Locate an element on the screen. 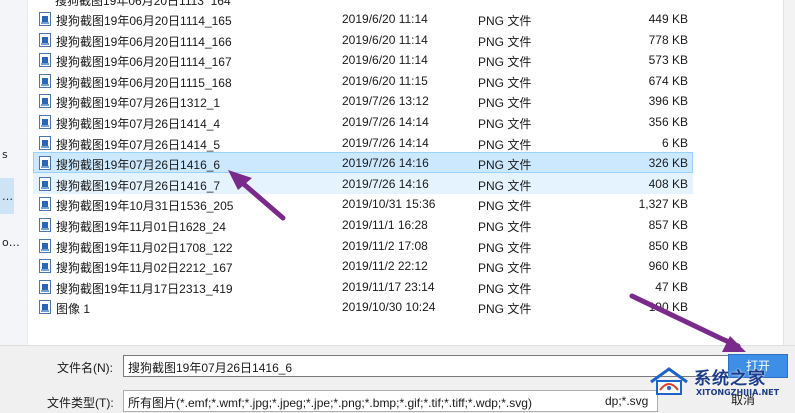  file-size: 356 KB is located at coordinates (668, 122).